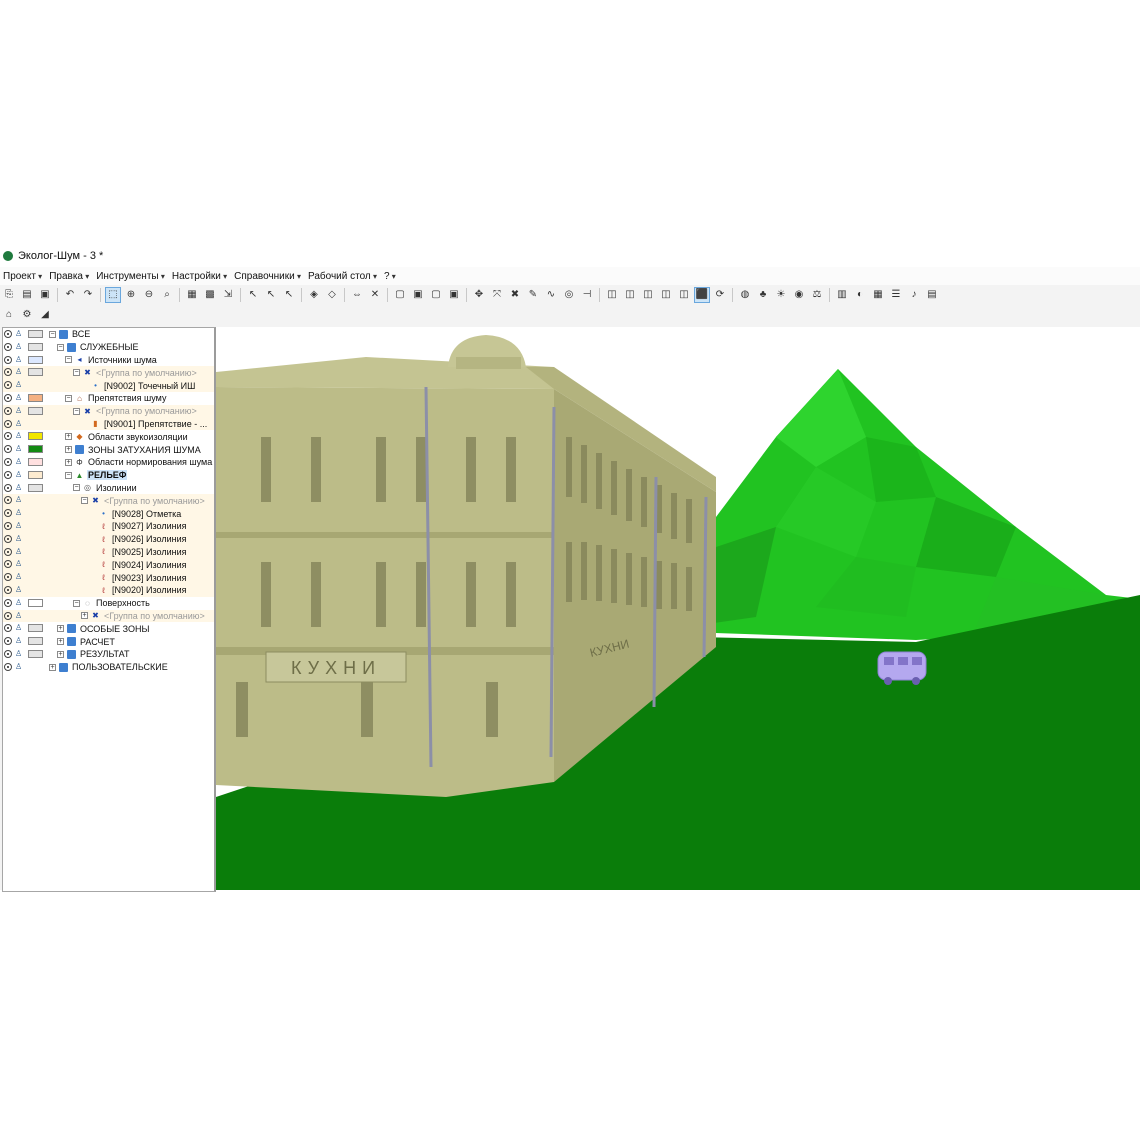 Image resolution: width=1140 pixels, height=1140 pixels. Describe the element at coordinates (860, 295) in the screenshot. I see `globe-icon: ◐` at that location.